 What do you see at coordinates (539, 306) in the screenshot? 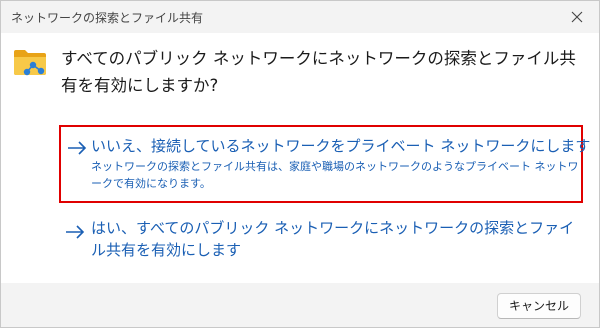
I see `cancel-button: キャンセル` at bounding box center [539, 306].